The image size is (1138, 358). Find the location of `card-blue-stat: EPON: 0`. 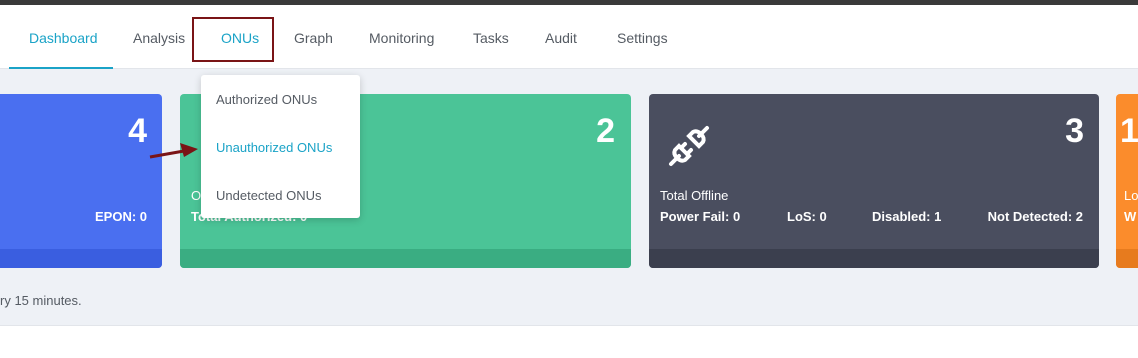

card-blue-stat: EPON: 0 is located at coordinates (120, 216).